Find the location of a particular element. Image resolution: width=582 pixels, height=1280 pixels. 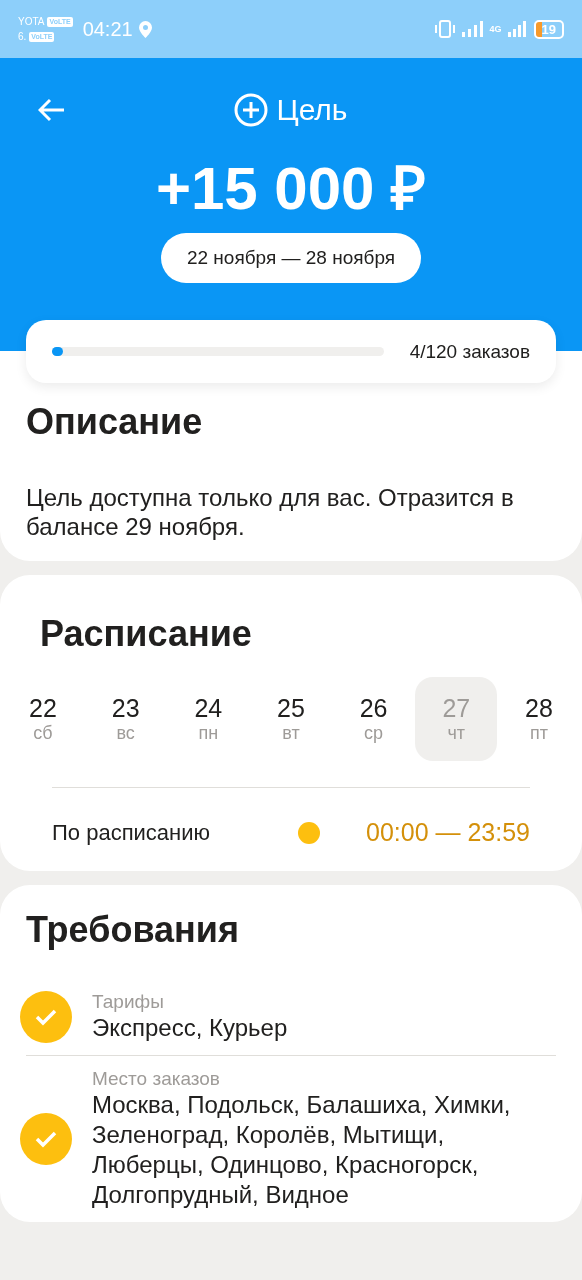

period-badge: 22 ноября — 28 ноября is located at coordinates (291, 258).